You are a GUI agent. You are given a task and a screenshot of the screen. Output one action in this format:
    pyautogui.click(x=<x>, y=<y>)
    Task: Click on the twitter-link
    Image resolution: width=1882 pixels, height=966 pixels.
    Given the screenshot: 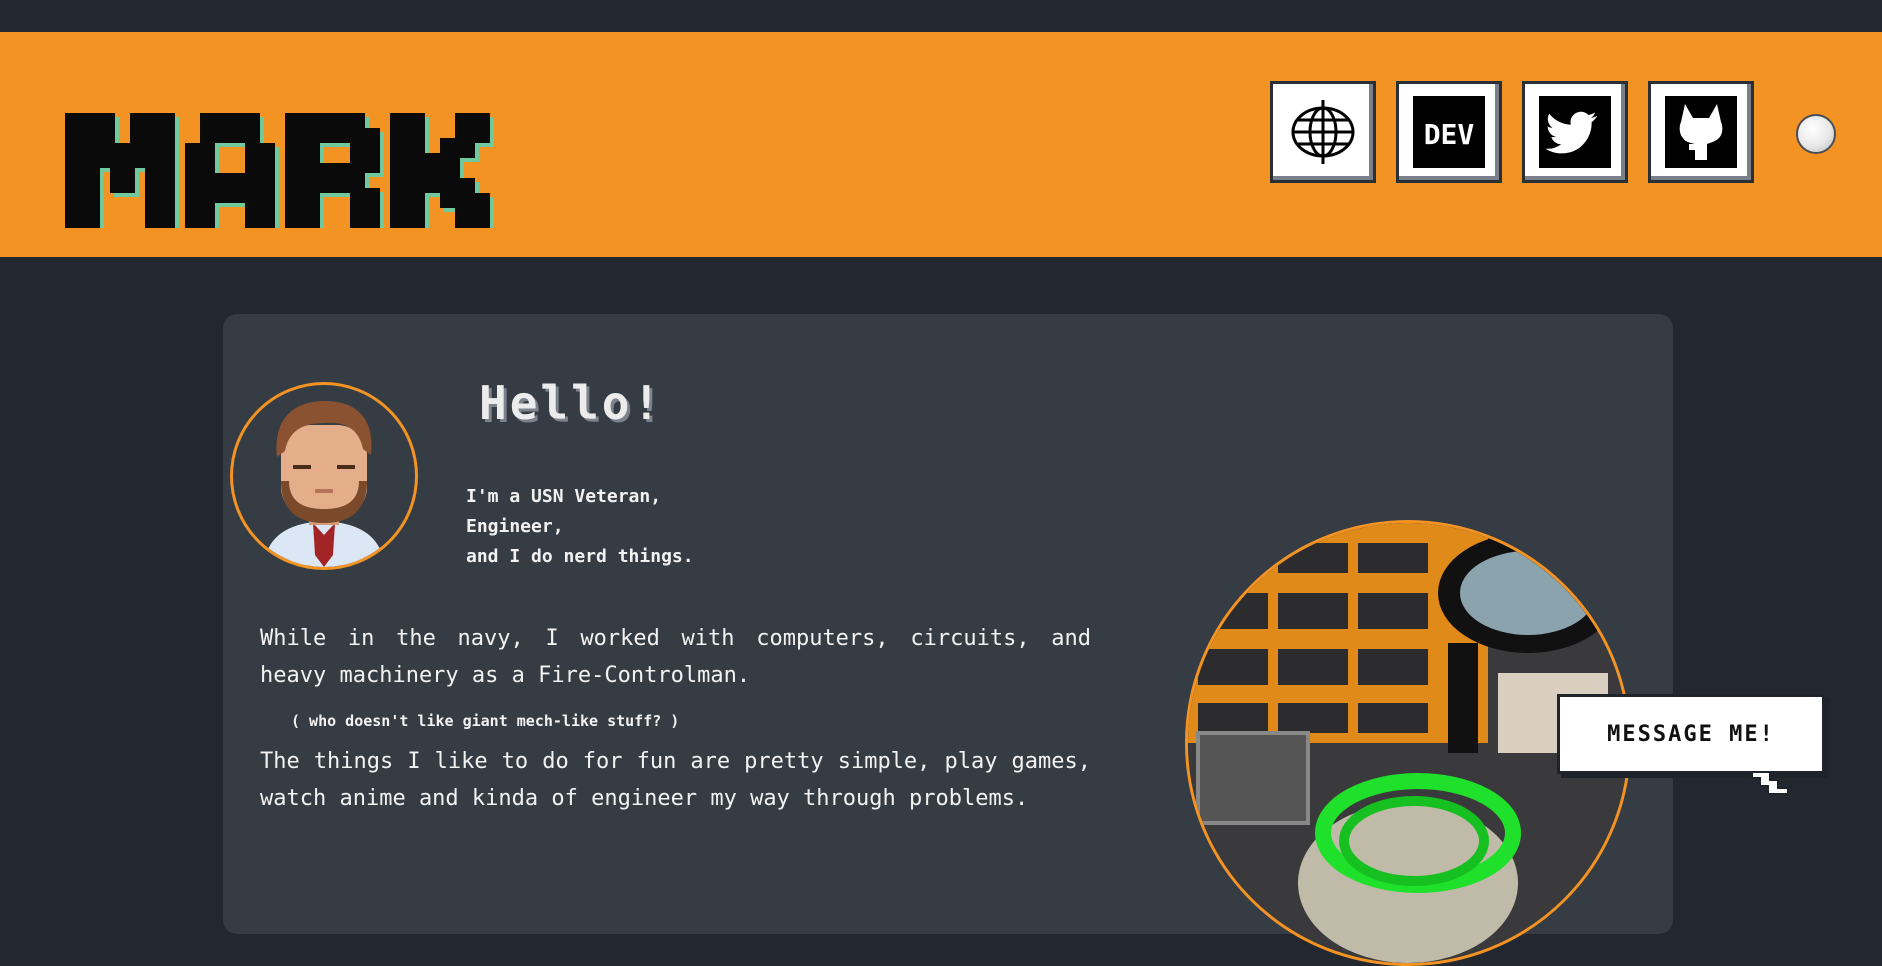 What is the action you would take?
    pyautogui.click(x=1575, y=132)
    